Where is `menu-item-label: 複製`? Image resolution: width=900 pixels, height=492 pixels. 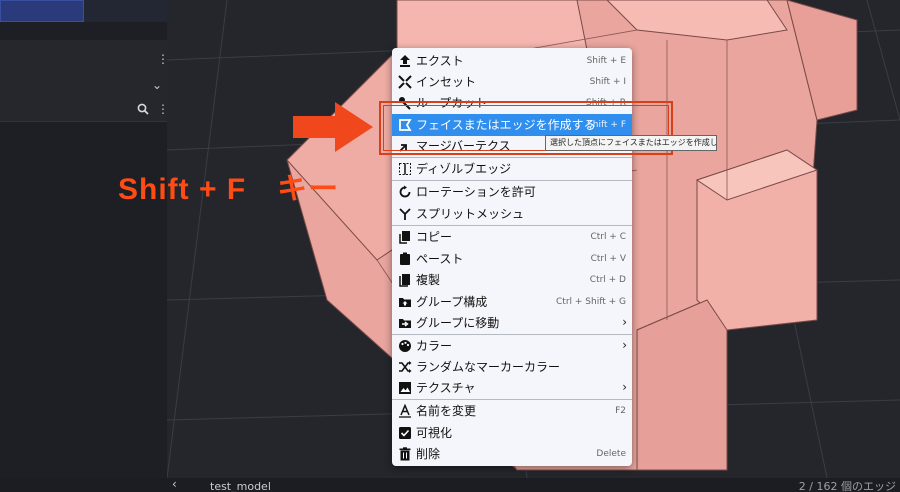 menu-item-label: 複製 is located at coordinates (428, 280).